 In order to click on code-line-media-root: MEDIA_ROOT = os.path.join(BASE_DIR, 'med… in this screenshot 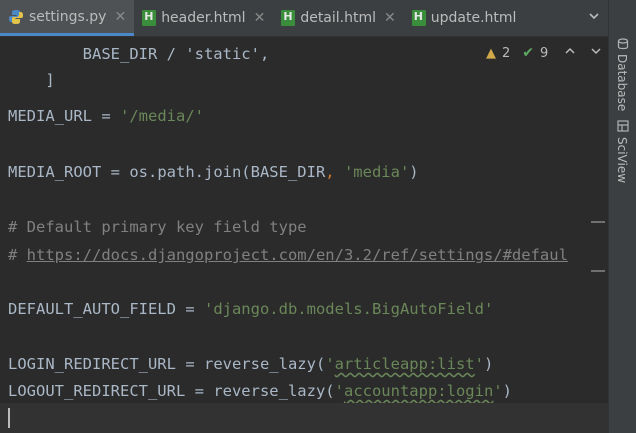, I will do `click(213, 172)`.